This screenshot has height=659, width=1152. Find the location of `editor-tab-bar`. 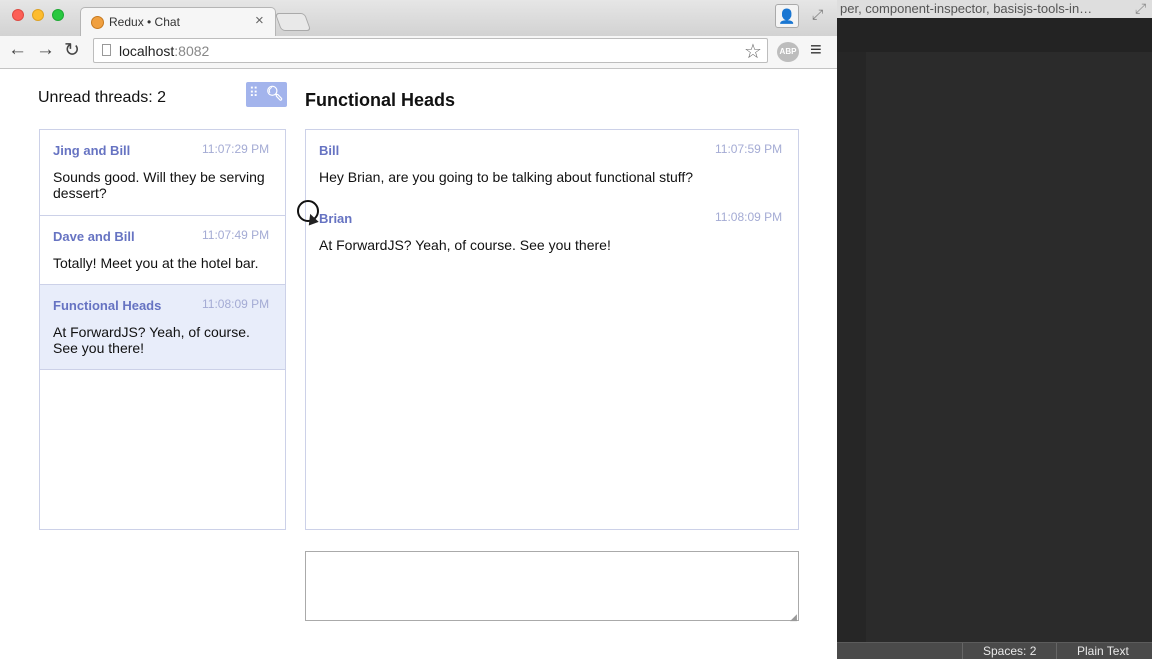

editor-tab-bar is located at coordinates (994, 35).